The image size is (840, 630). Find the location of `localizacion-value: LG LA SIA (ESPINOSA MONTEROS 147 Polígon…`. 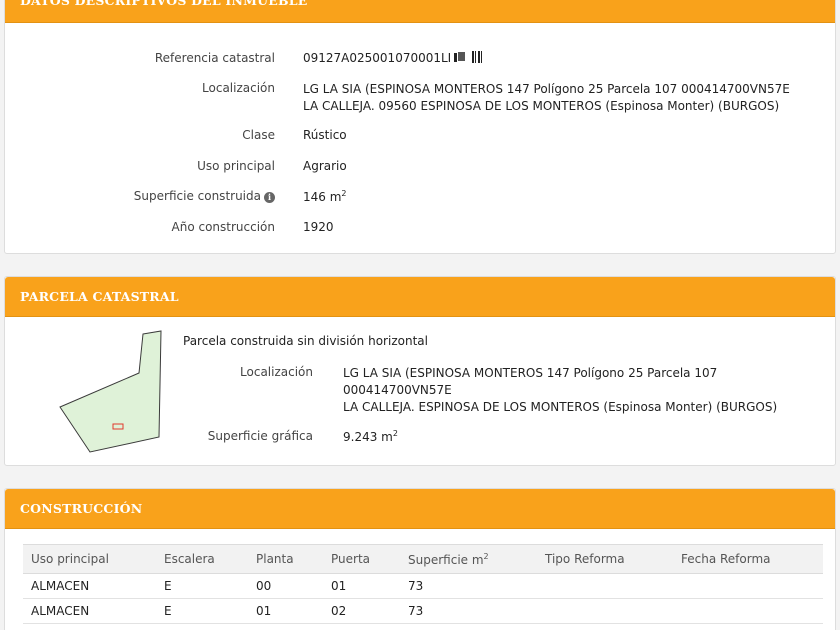

localizacion-value: LG LA SIA (ESPINOSA MONTEROS 147 Polígon… is located at coordinates (546, 98).